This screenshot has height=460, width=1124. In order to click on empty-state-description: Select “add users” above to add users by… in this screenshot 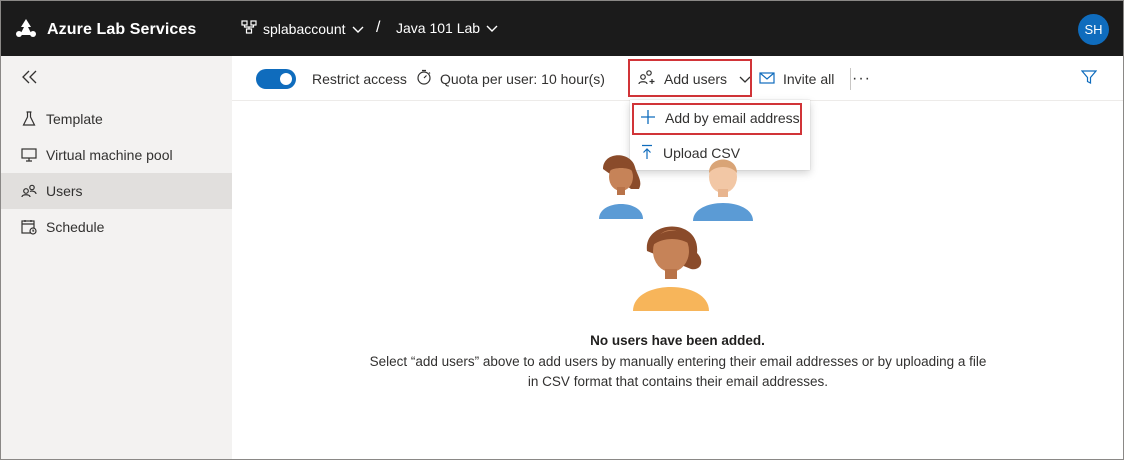, I will do `click(678, 371)`.